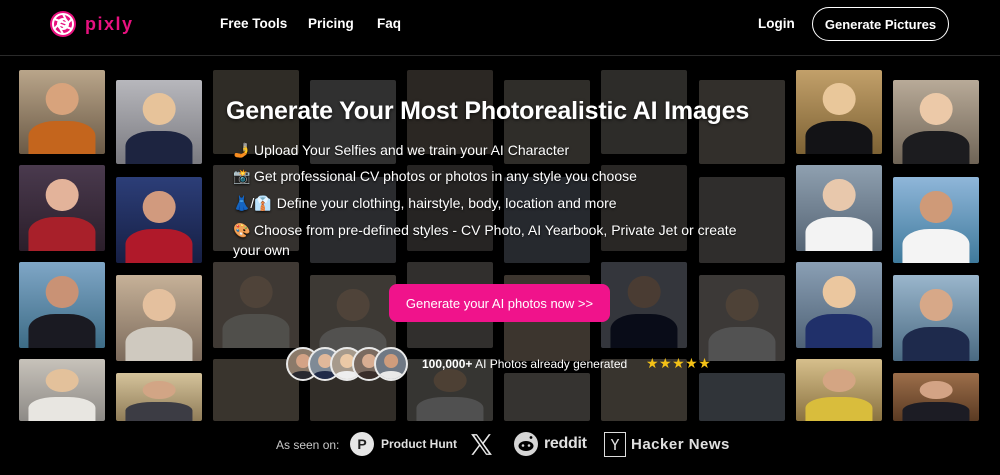 This screenshot has width=1000, height=475. I want to click on reddit-icon, so click(526, 444).